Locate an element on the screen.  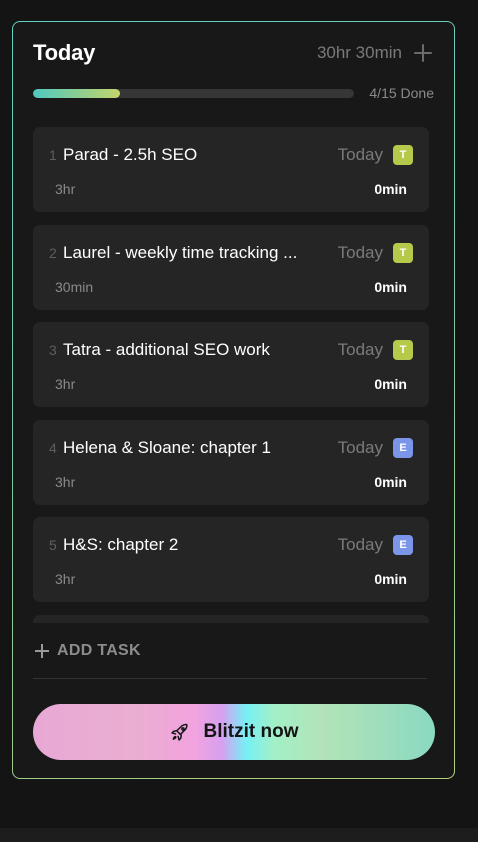
task-title: Tatra - additional SEO work is located at coordinates (166, 349).